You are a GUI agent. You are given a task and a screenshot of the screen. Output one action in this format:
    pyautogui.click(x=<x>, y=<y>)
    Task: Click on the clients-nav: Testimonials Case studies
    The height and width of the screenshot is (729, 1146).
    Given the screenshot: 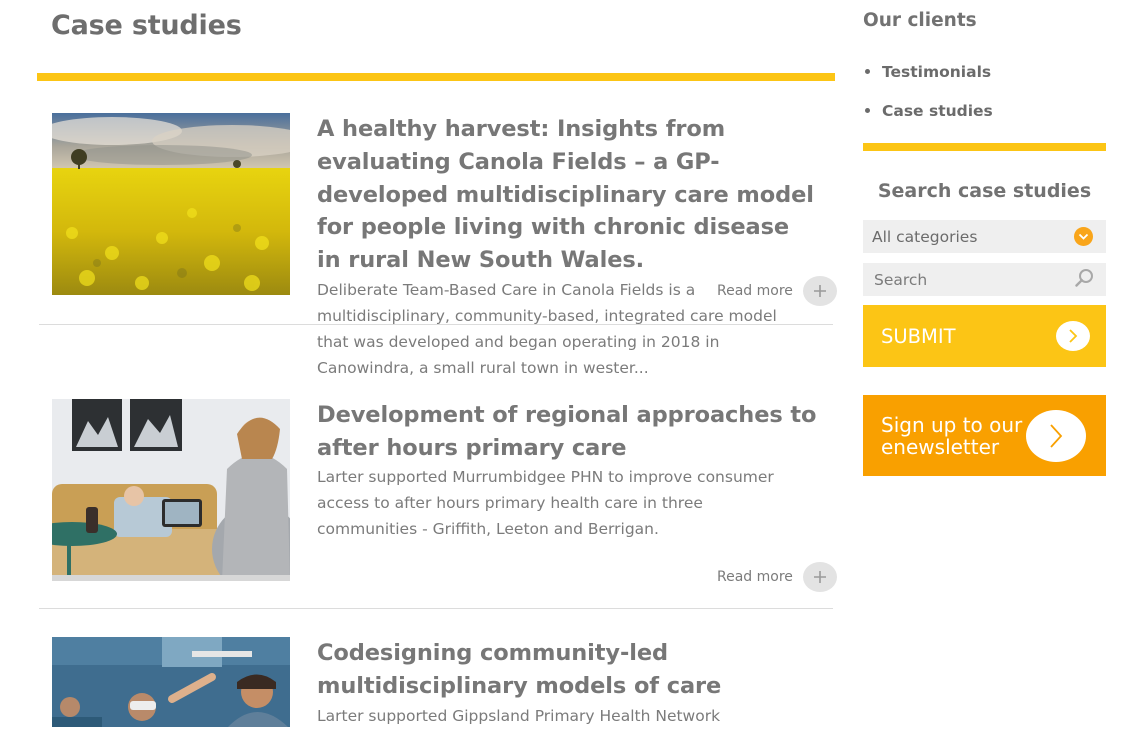 What is the action you would take?
    pyautogui.click(x=928, y=91)
    